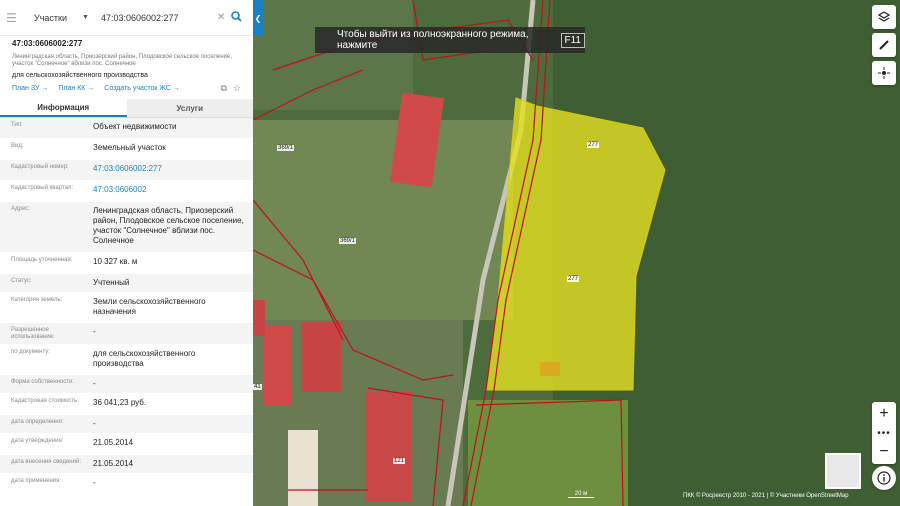 The image size is (900, 506). I want to click on info-row-key: по документу:, so click(30, 352).